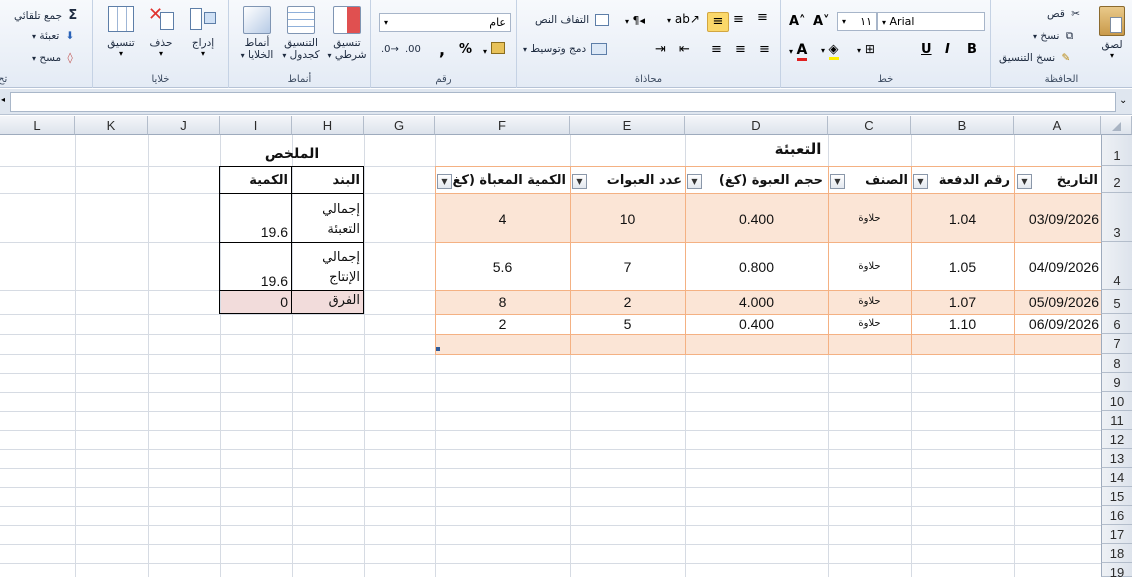  I want to click on row-header-19: 19, so click(1116, 570).